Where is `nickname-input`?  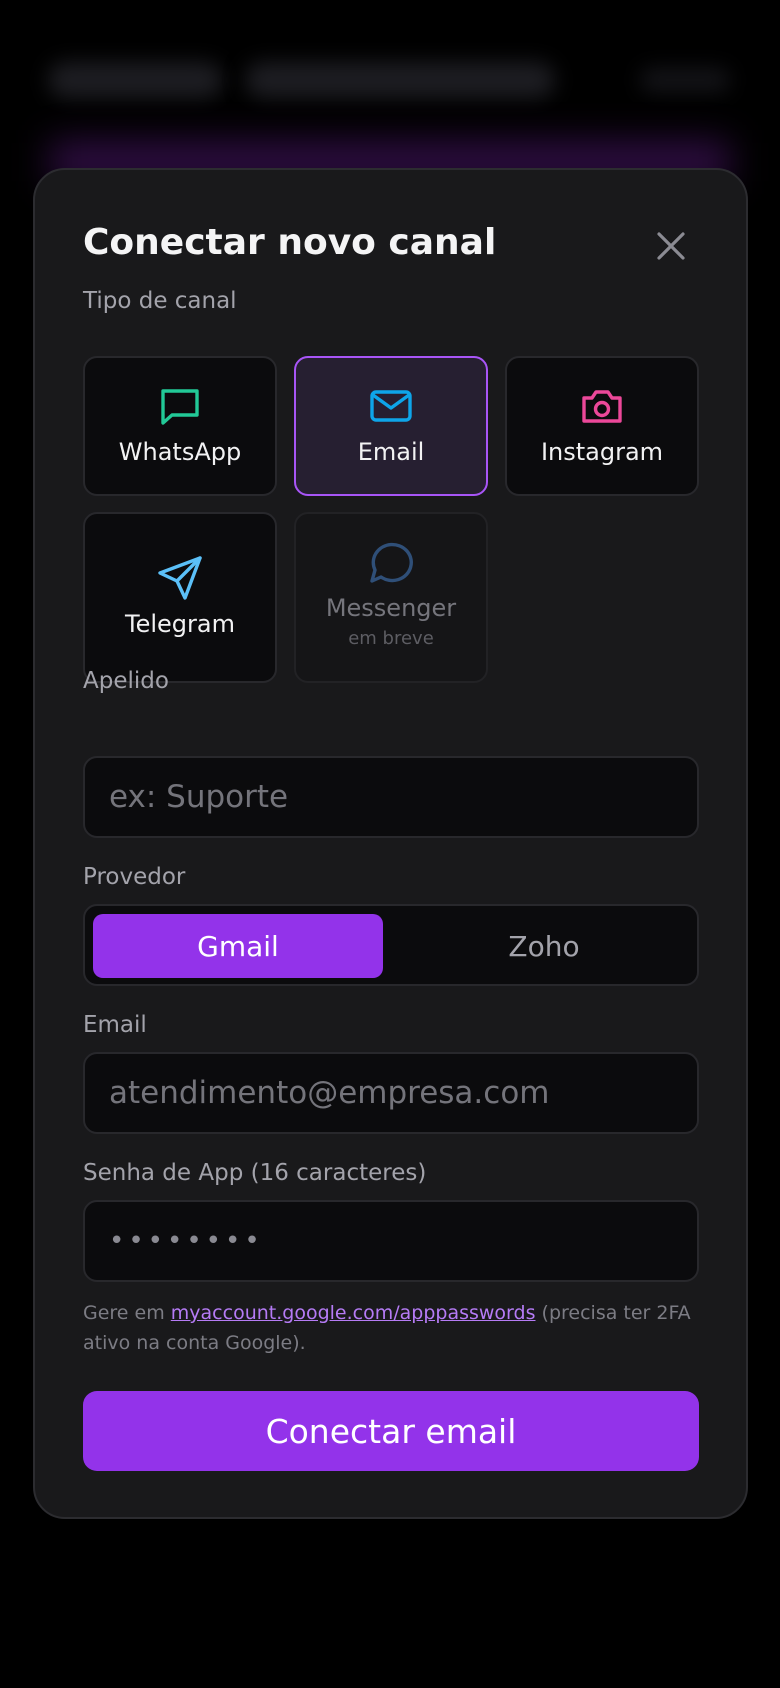 nickname-input is located at coordinates (391, 797).